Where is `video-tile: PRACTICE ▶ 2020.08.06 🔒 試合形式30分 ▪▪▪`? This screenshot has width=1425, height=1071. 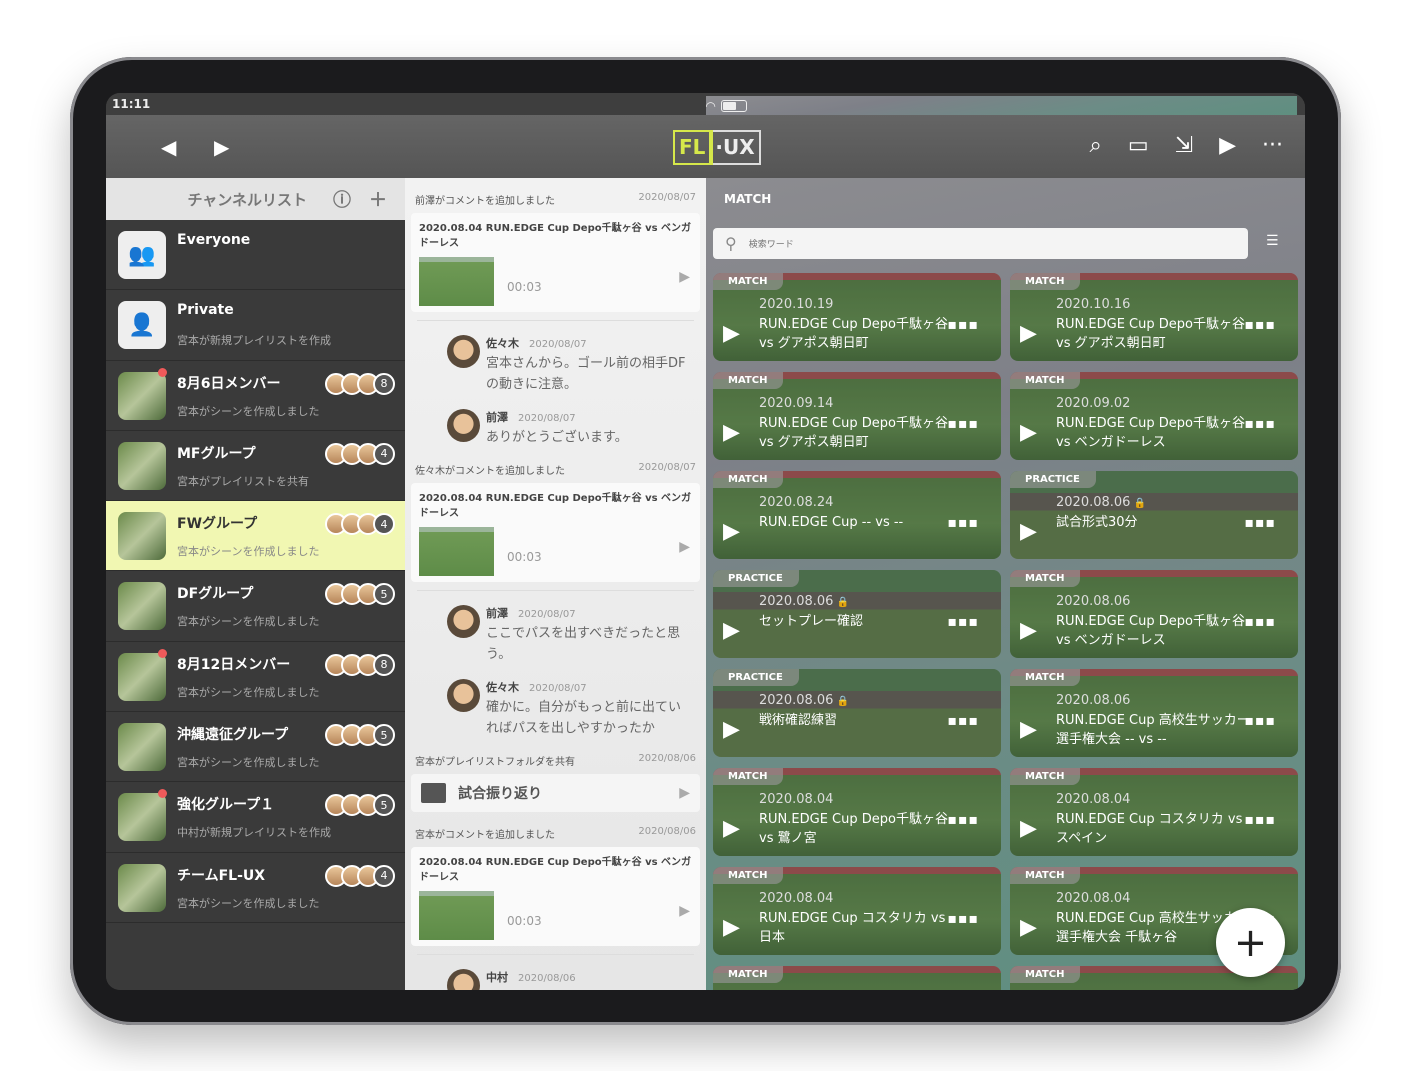
video-tile: PRACTICE ▶ 2020.08.06 🔒 試合形式30分 ▪▪▪ is located at coordinates (1154, 515).